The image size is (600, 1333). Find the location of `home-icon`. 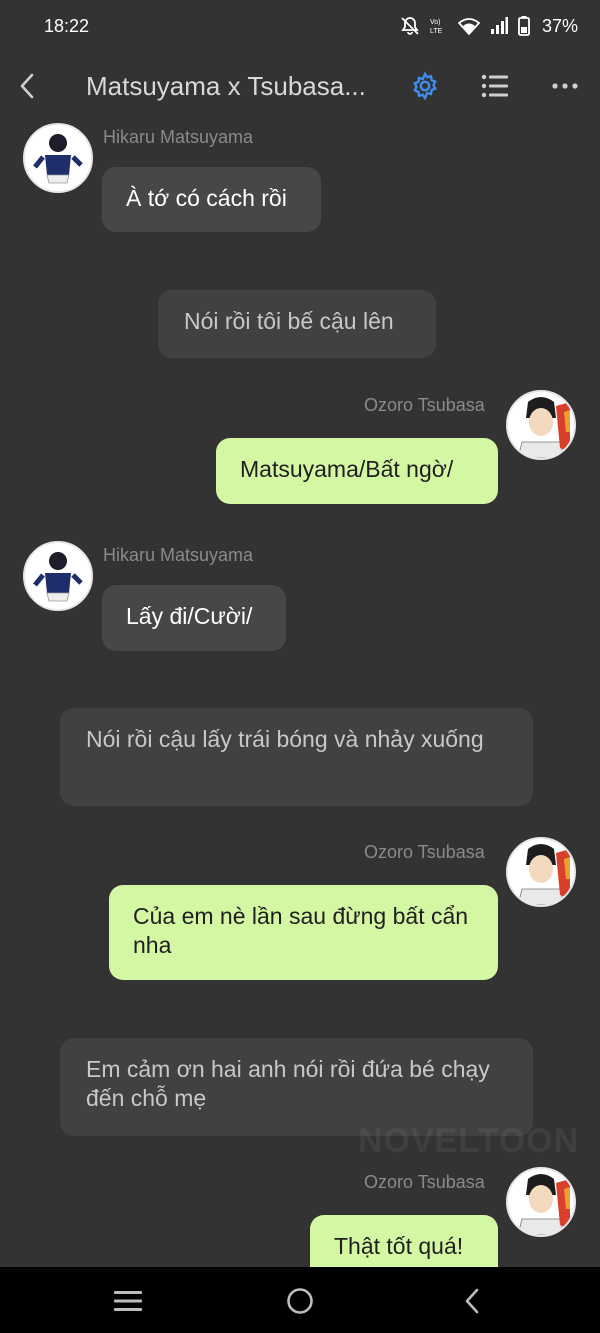

home-icon is located at coordinates (300, 1301).